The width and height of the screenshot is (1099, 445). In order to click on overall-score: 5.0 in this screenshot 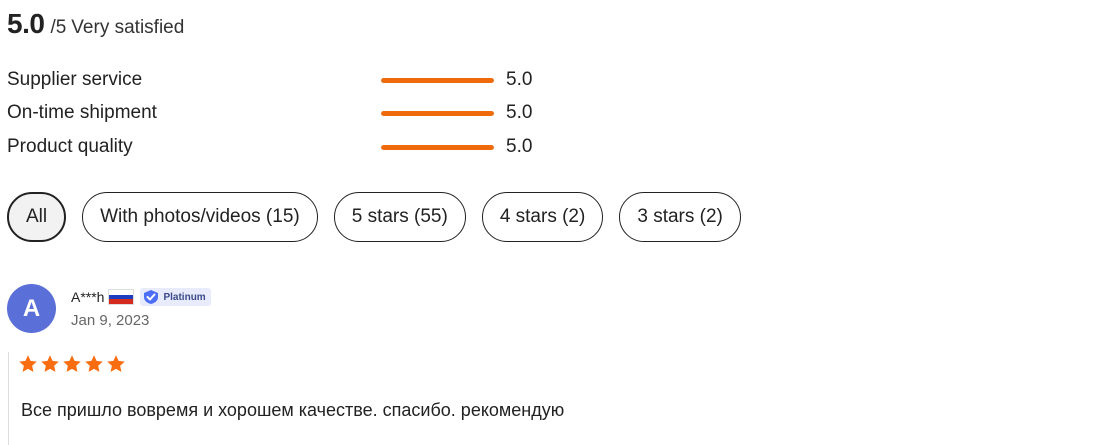, I will do `click(26, 23)`.